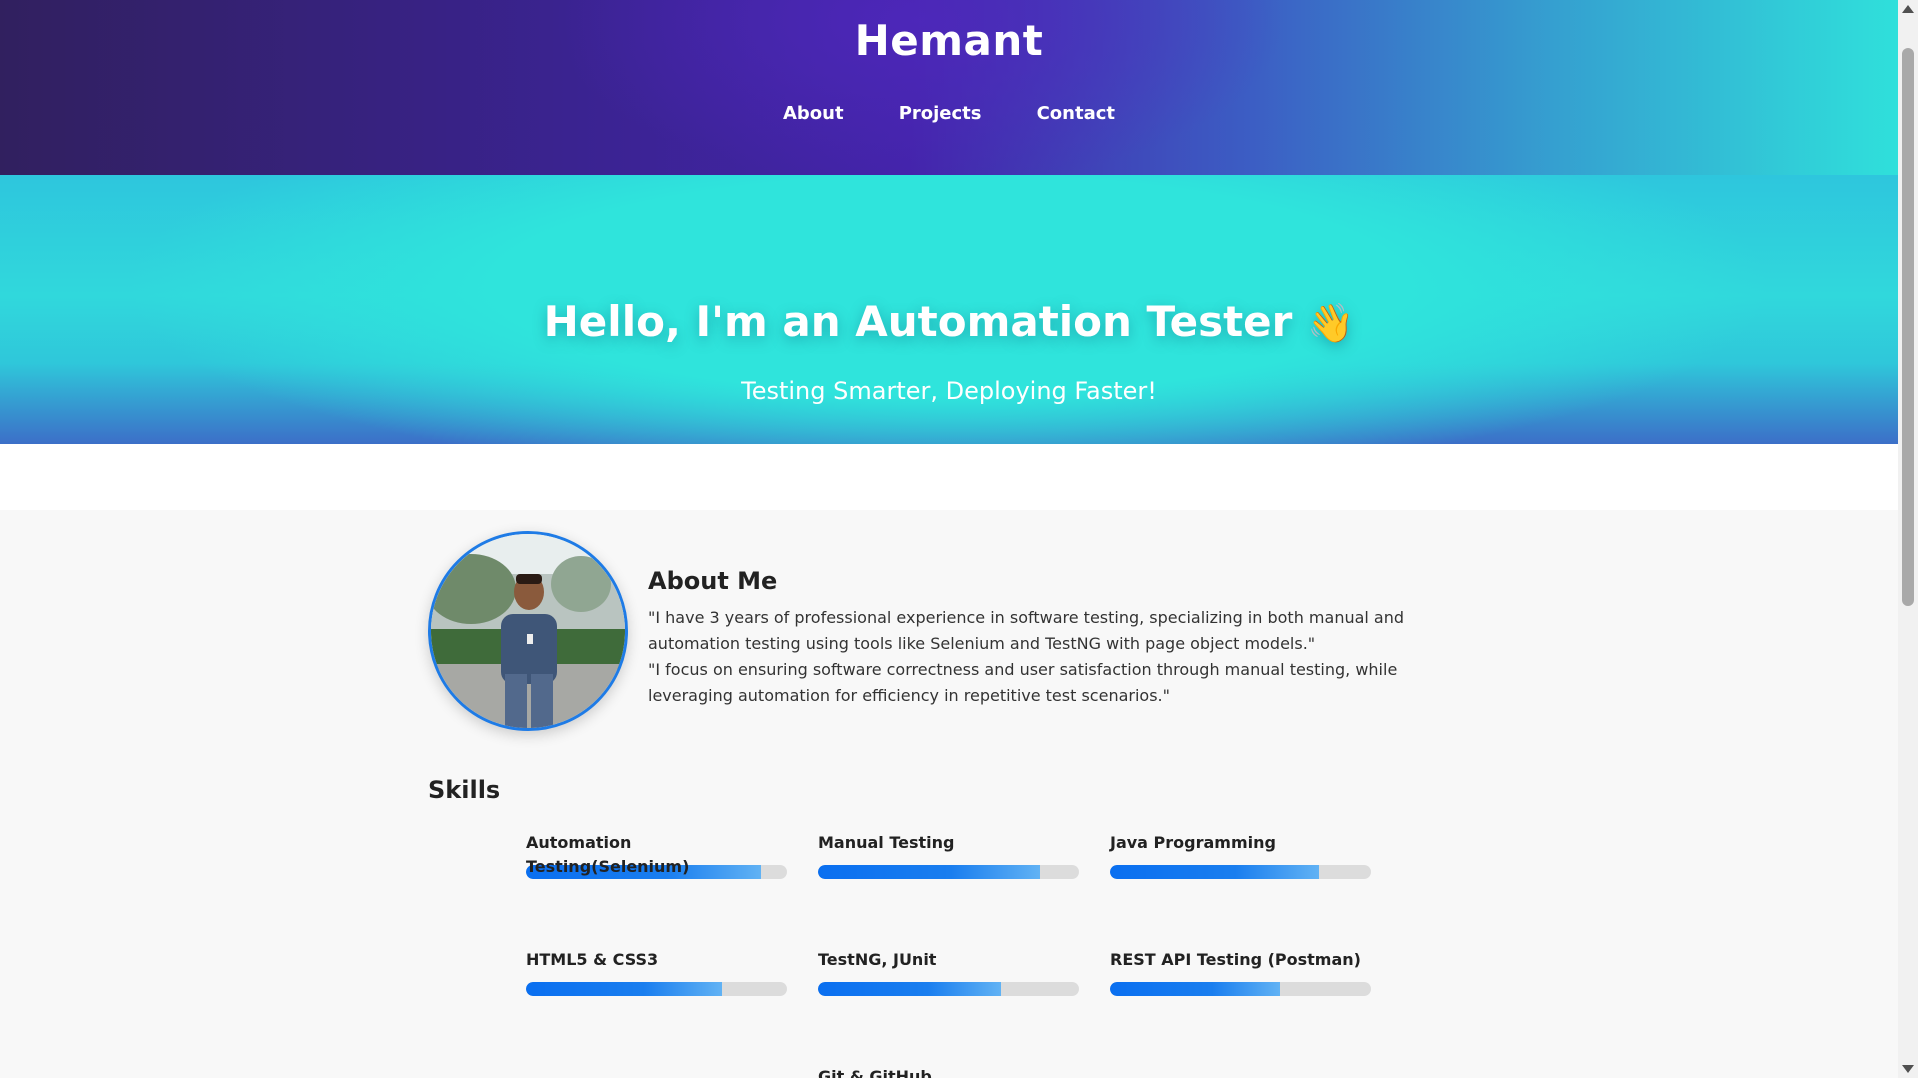 Image resolution: width=1918 pixels, height=1078 pixels. What do you see at coordinates (877, 959) in the screenshot?
I see `skill-name: TestNG, JUnit` at bounding box center [877, 959].